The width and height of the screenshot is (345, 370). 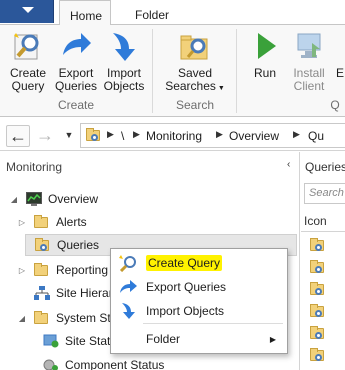 What do you see at coordinates (264, 73) in the screenshot?
I see `run-label: Run` at bounding box center [264, 73].